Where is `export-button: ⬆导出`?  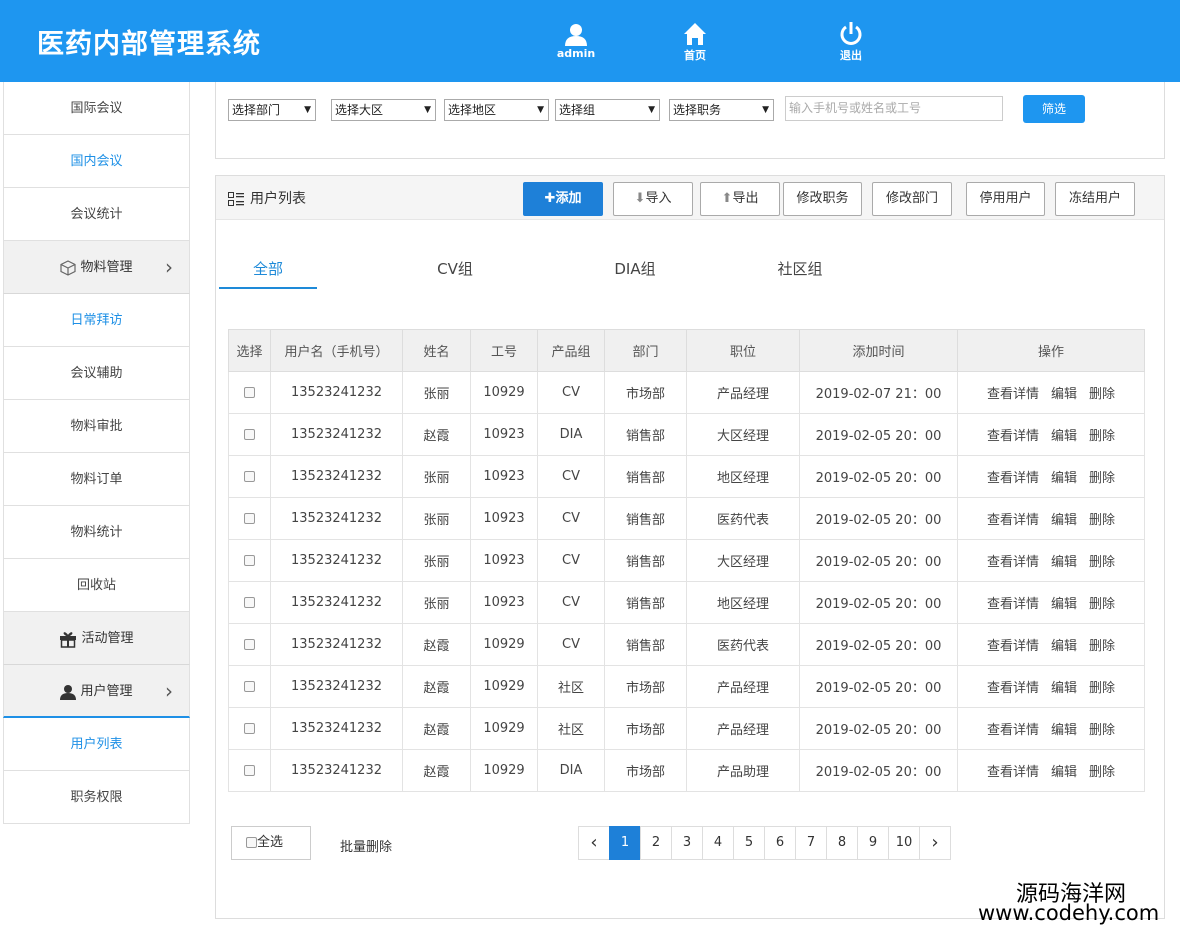
export-button: ⬆导出 is located at coordinates (740, 199).